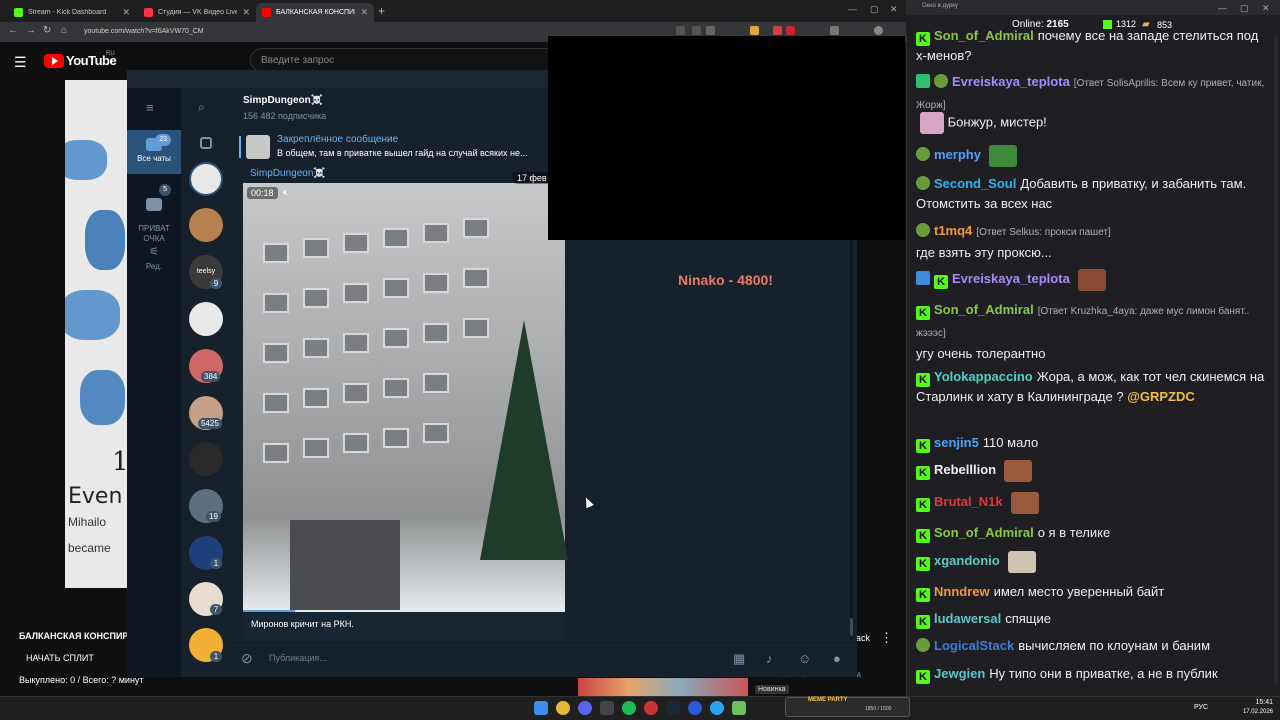 The width and height of the screenshot is (1280, 720). Describe the element at coordinates (953, 230) in the screenshot. I see `chat-username: t1mq4` at that location.